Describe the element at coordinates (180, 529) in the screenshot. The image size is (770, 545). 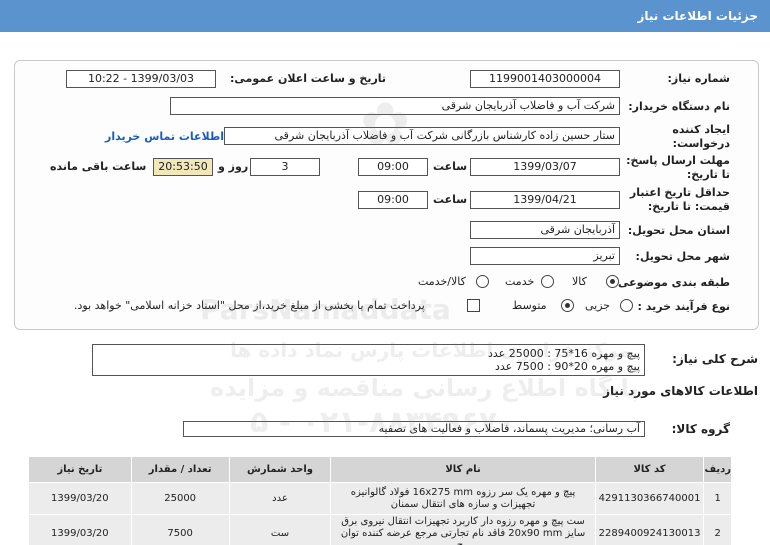
I see `cell-quantity: 7500` at that location.